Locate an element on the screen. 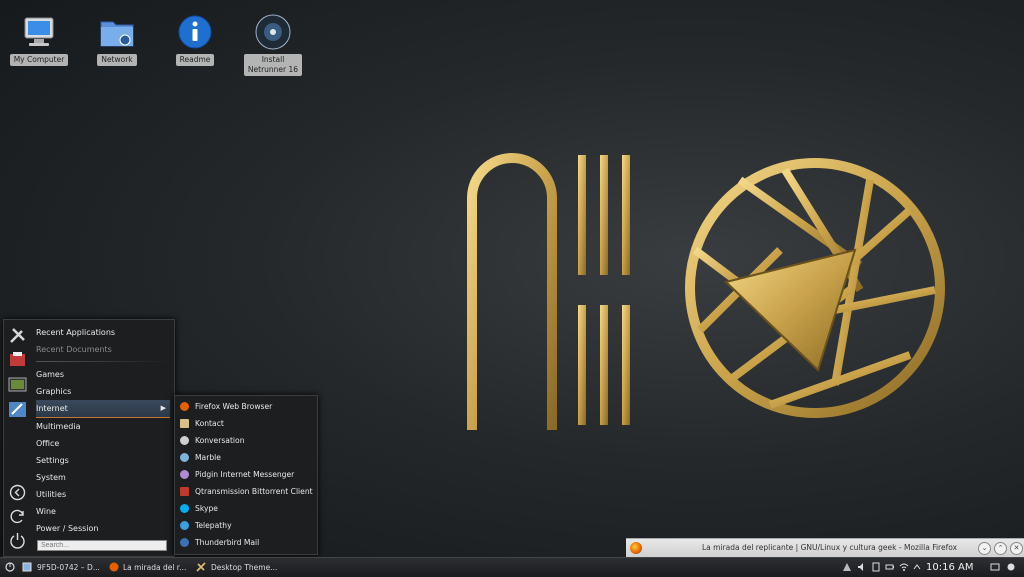 The height and width of the screenshot is (577, 1024). refresh-icon is located at coordinates (17, 516).